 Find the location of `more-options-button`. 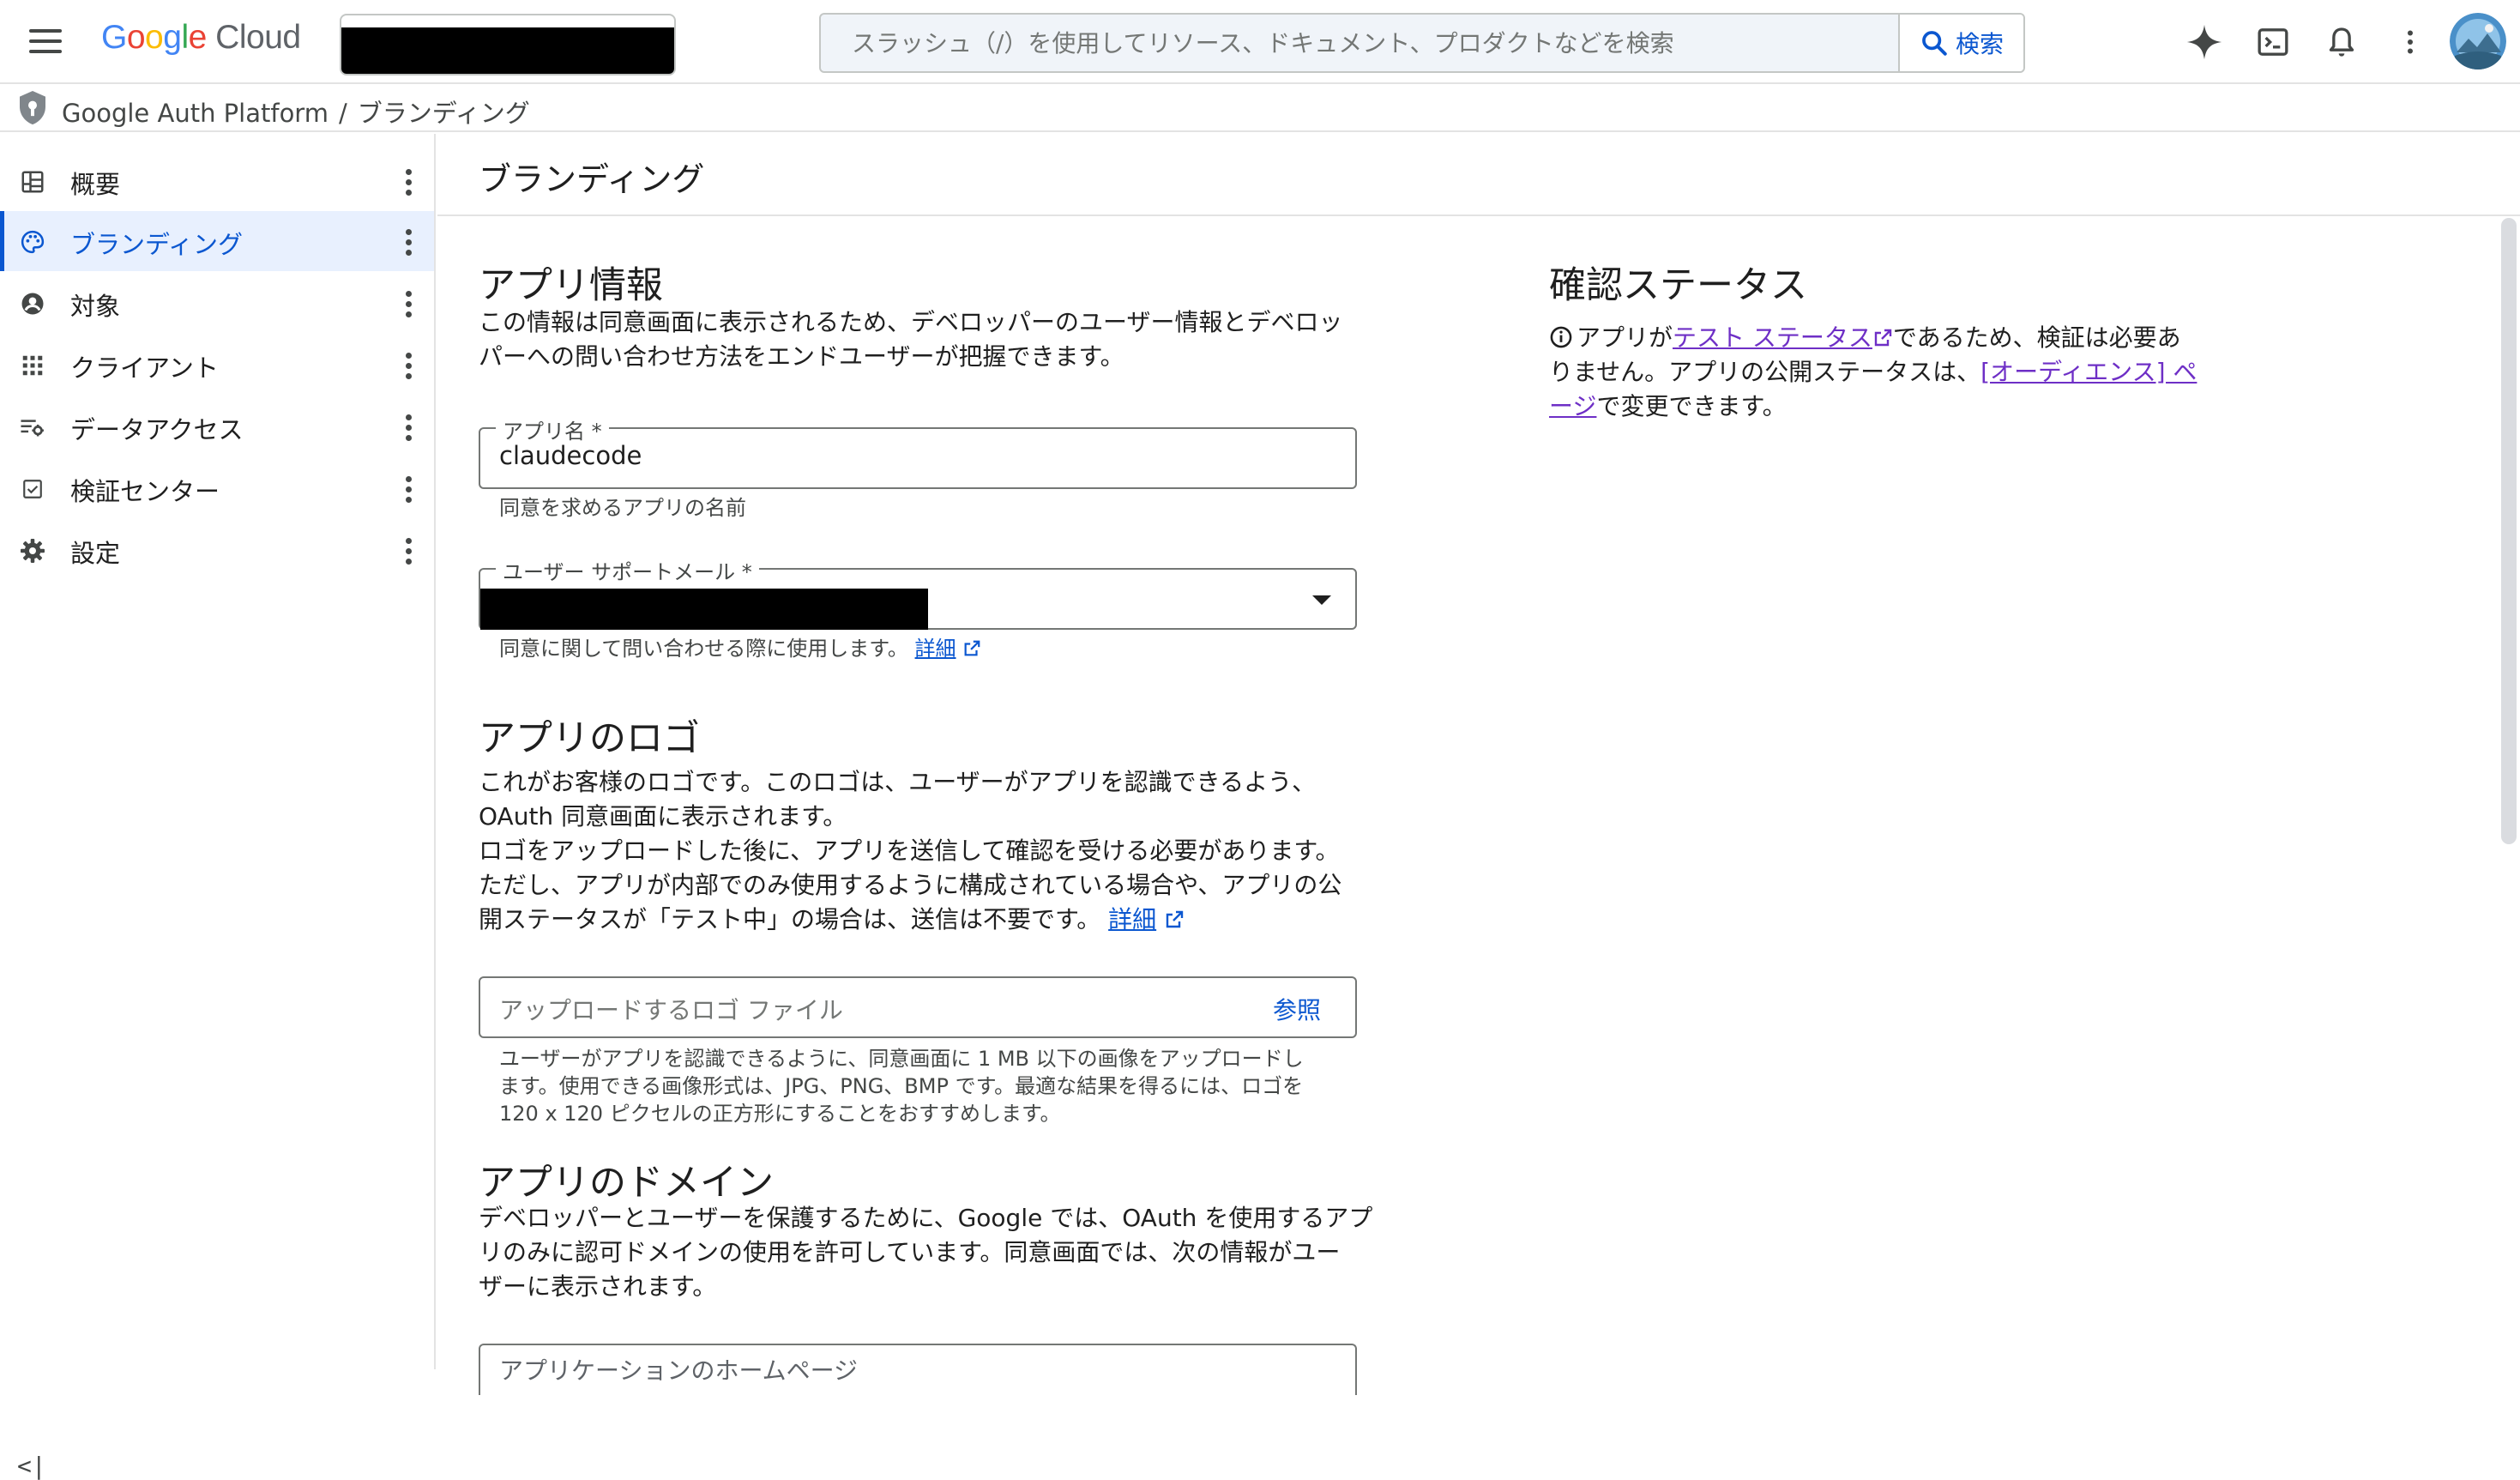

more-options-button is located at coordinates (2410, 42).